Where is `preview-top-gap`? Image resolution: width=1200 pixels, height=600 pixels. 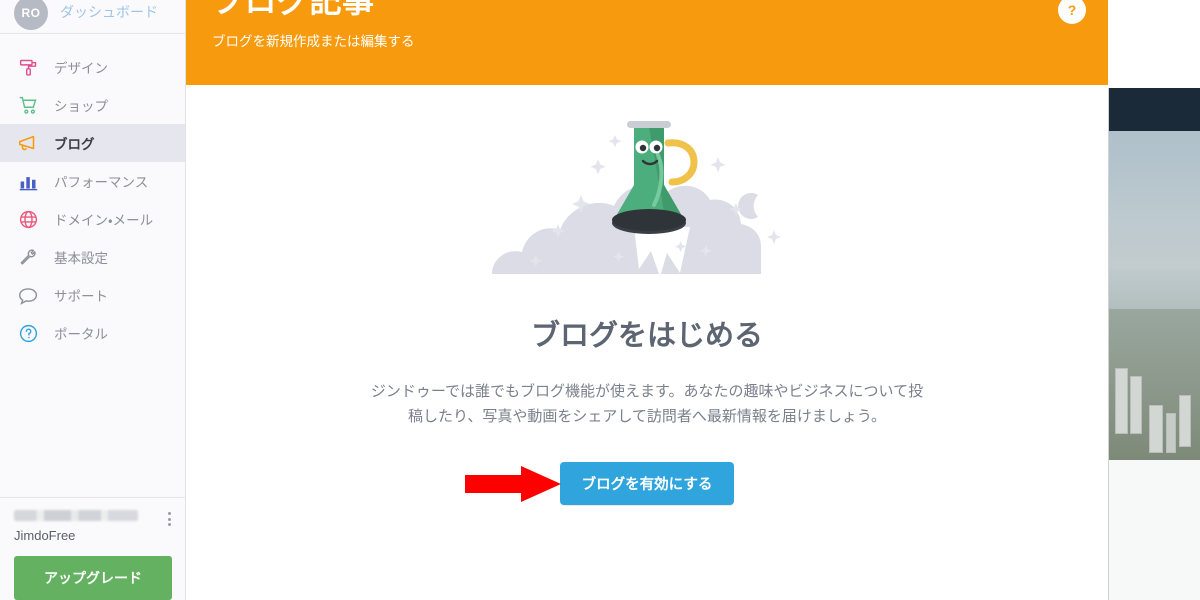
preview-top-gap is located at coordinates (1154, 44).